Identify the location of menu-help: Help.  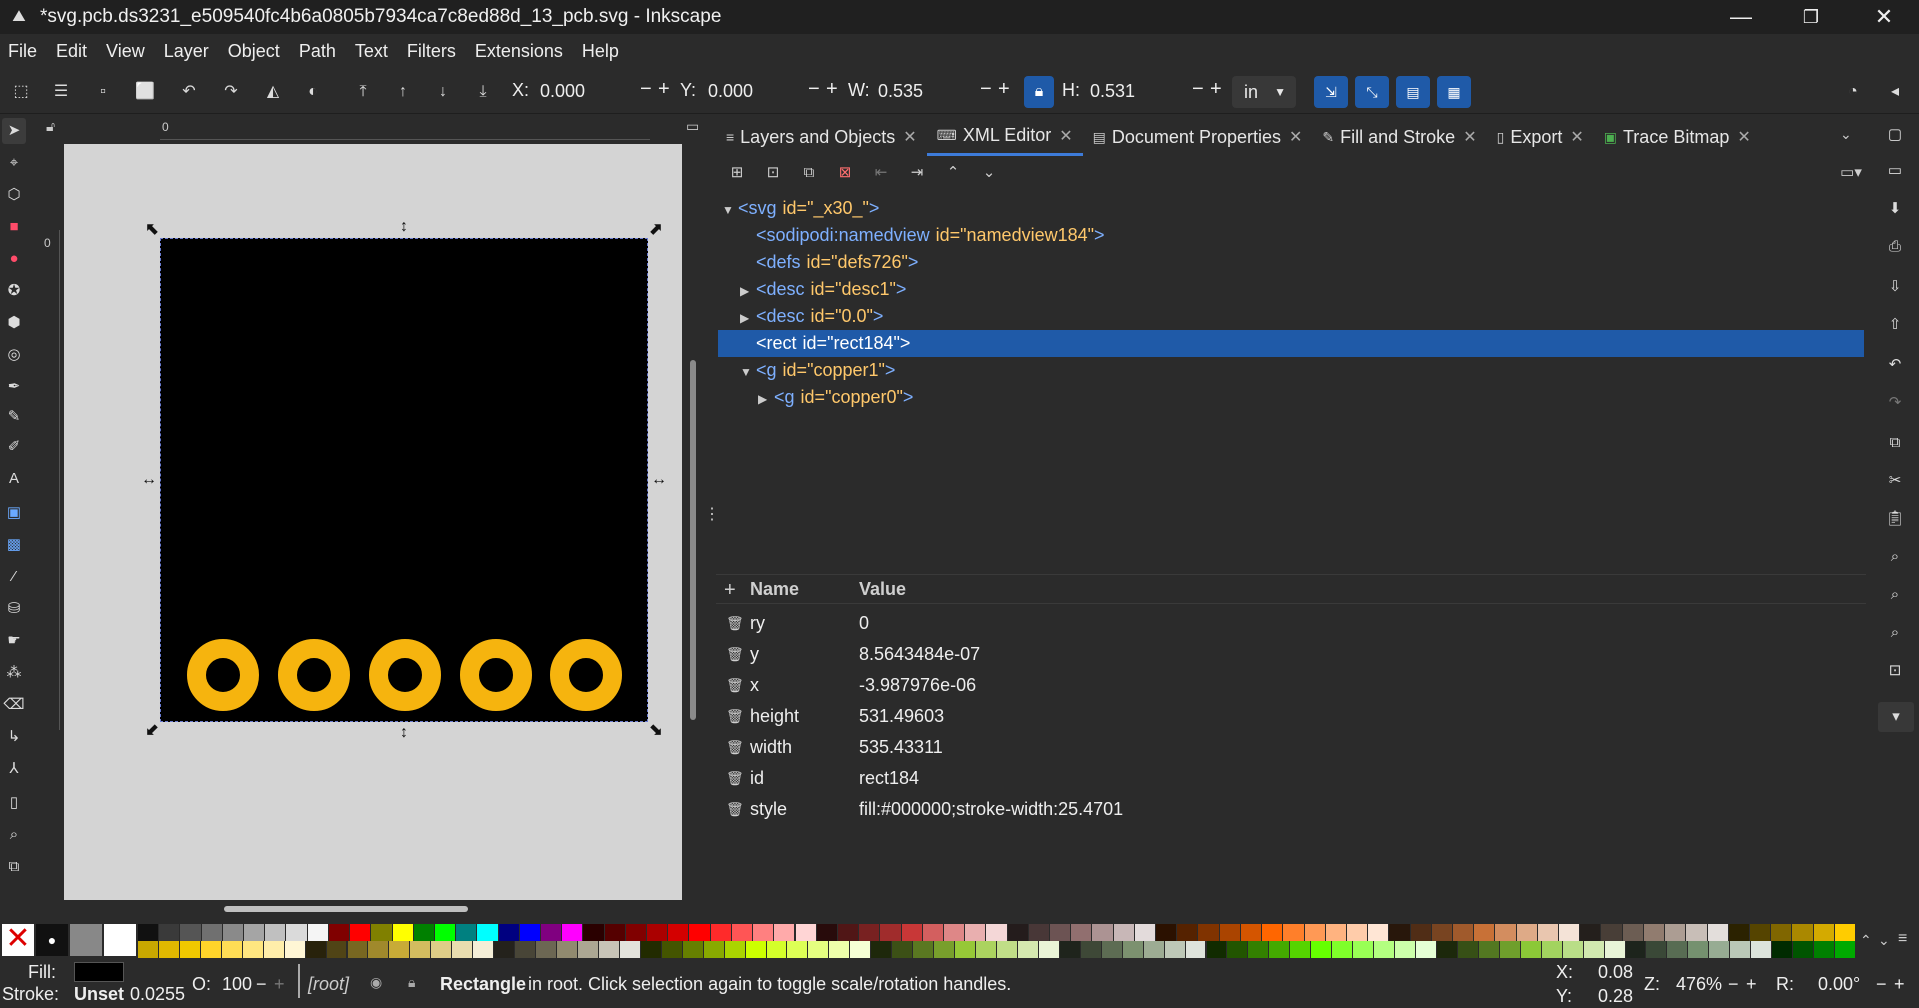
(600, 51).